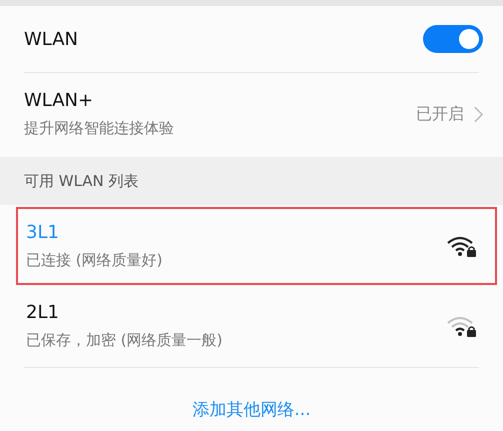 The image size is (503, 431). Describe the element at coordinates (440, 114) in the screenshot. I see `wlan-plus-status: 已开启` at that location.